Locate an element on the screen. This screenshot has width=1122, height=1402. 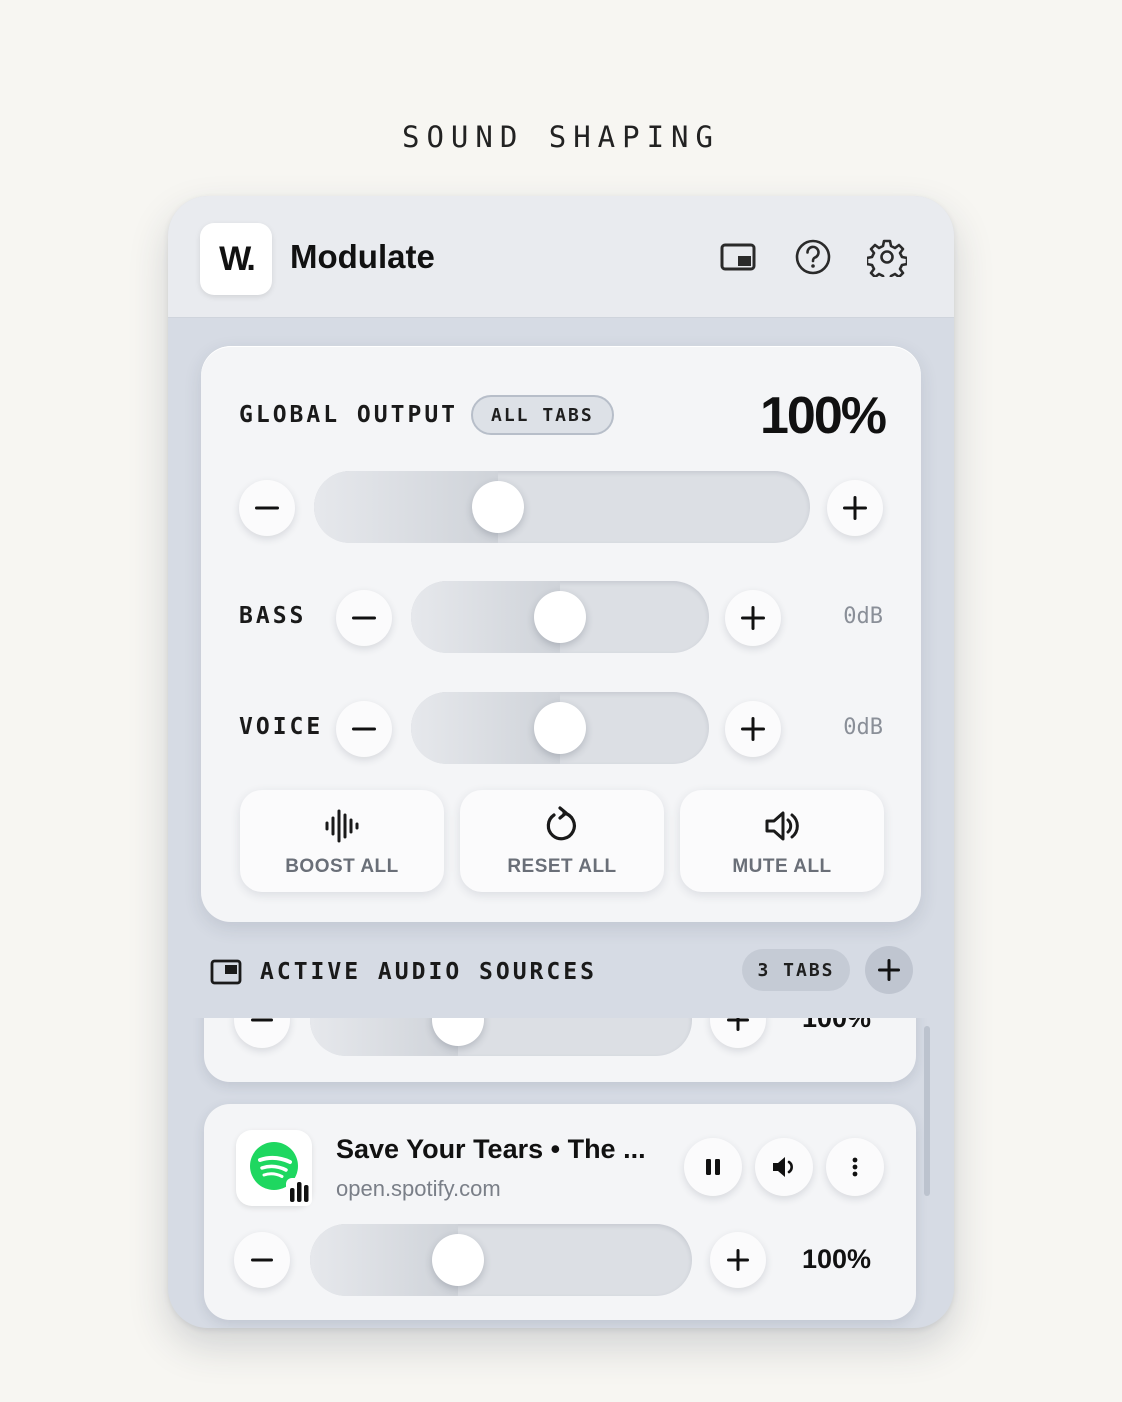
add-source-button is located at coordinates (889, 970).